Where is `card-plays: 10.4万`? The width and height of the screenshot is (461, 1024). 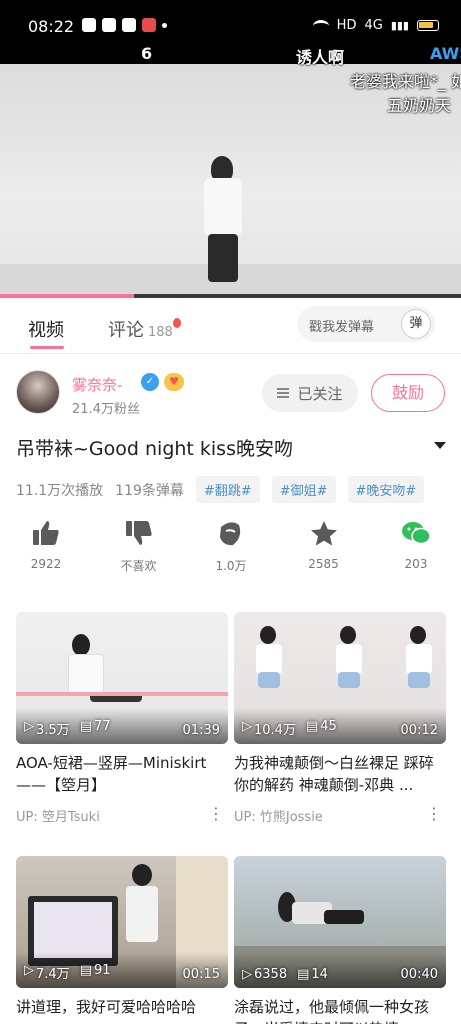 card-plays: 10.4万 is located at coordinates (275, 730).